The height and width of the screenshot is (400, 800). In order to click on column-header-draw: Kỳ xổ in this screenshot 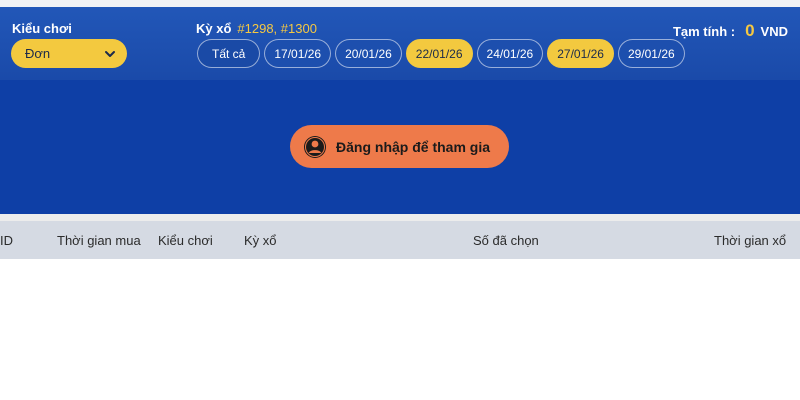, I will do `click(260, 240)`.